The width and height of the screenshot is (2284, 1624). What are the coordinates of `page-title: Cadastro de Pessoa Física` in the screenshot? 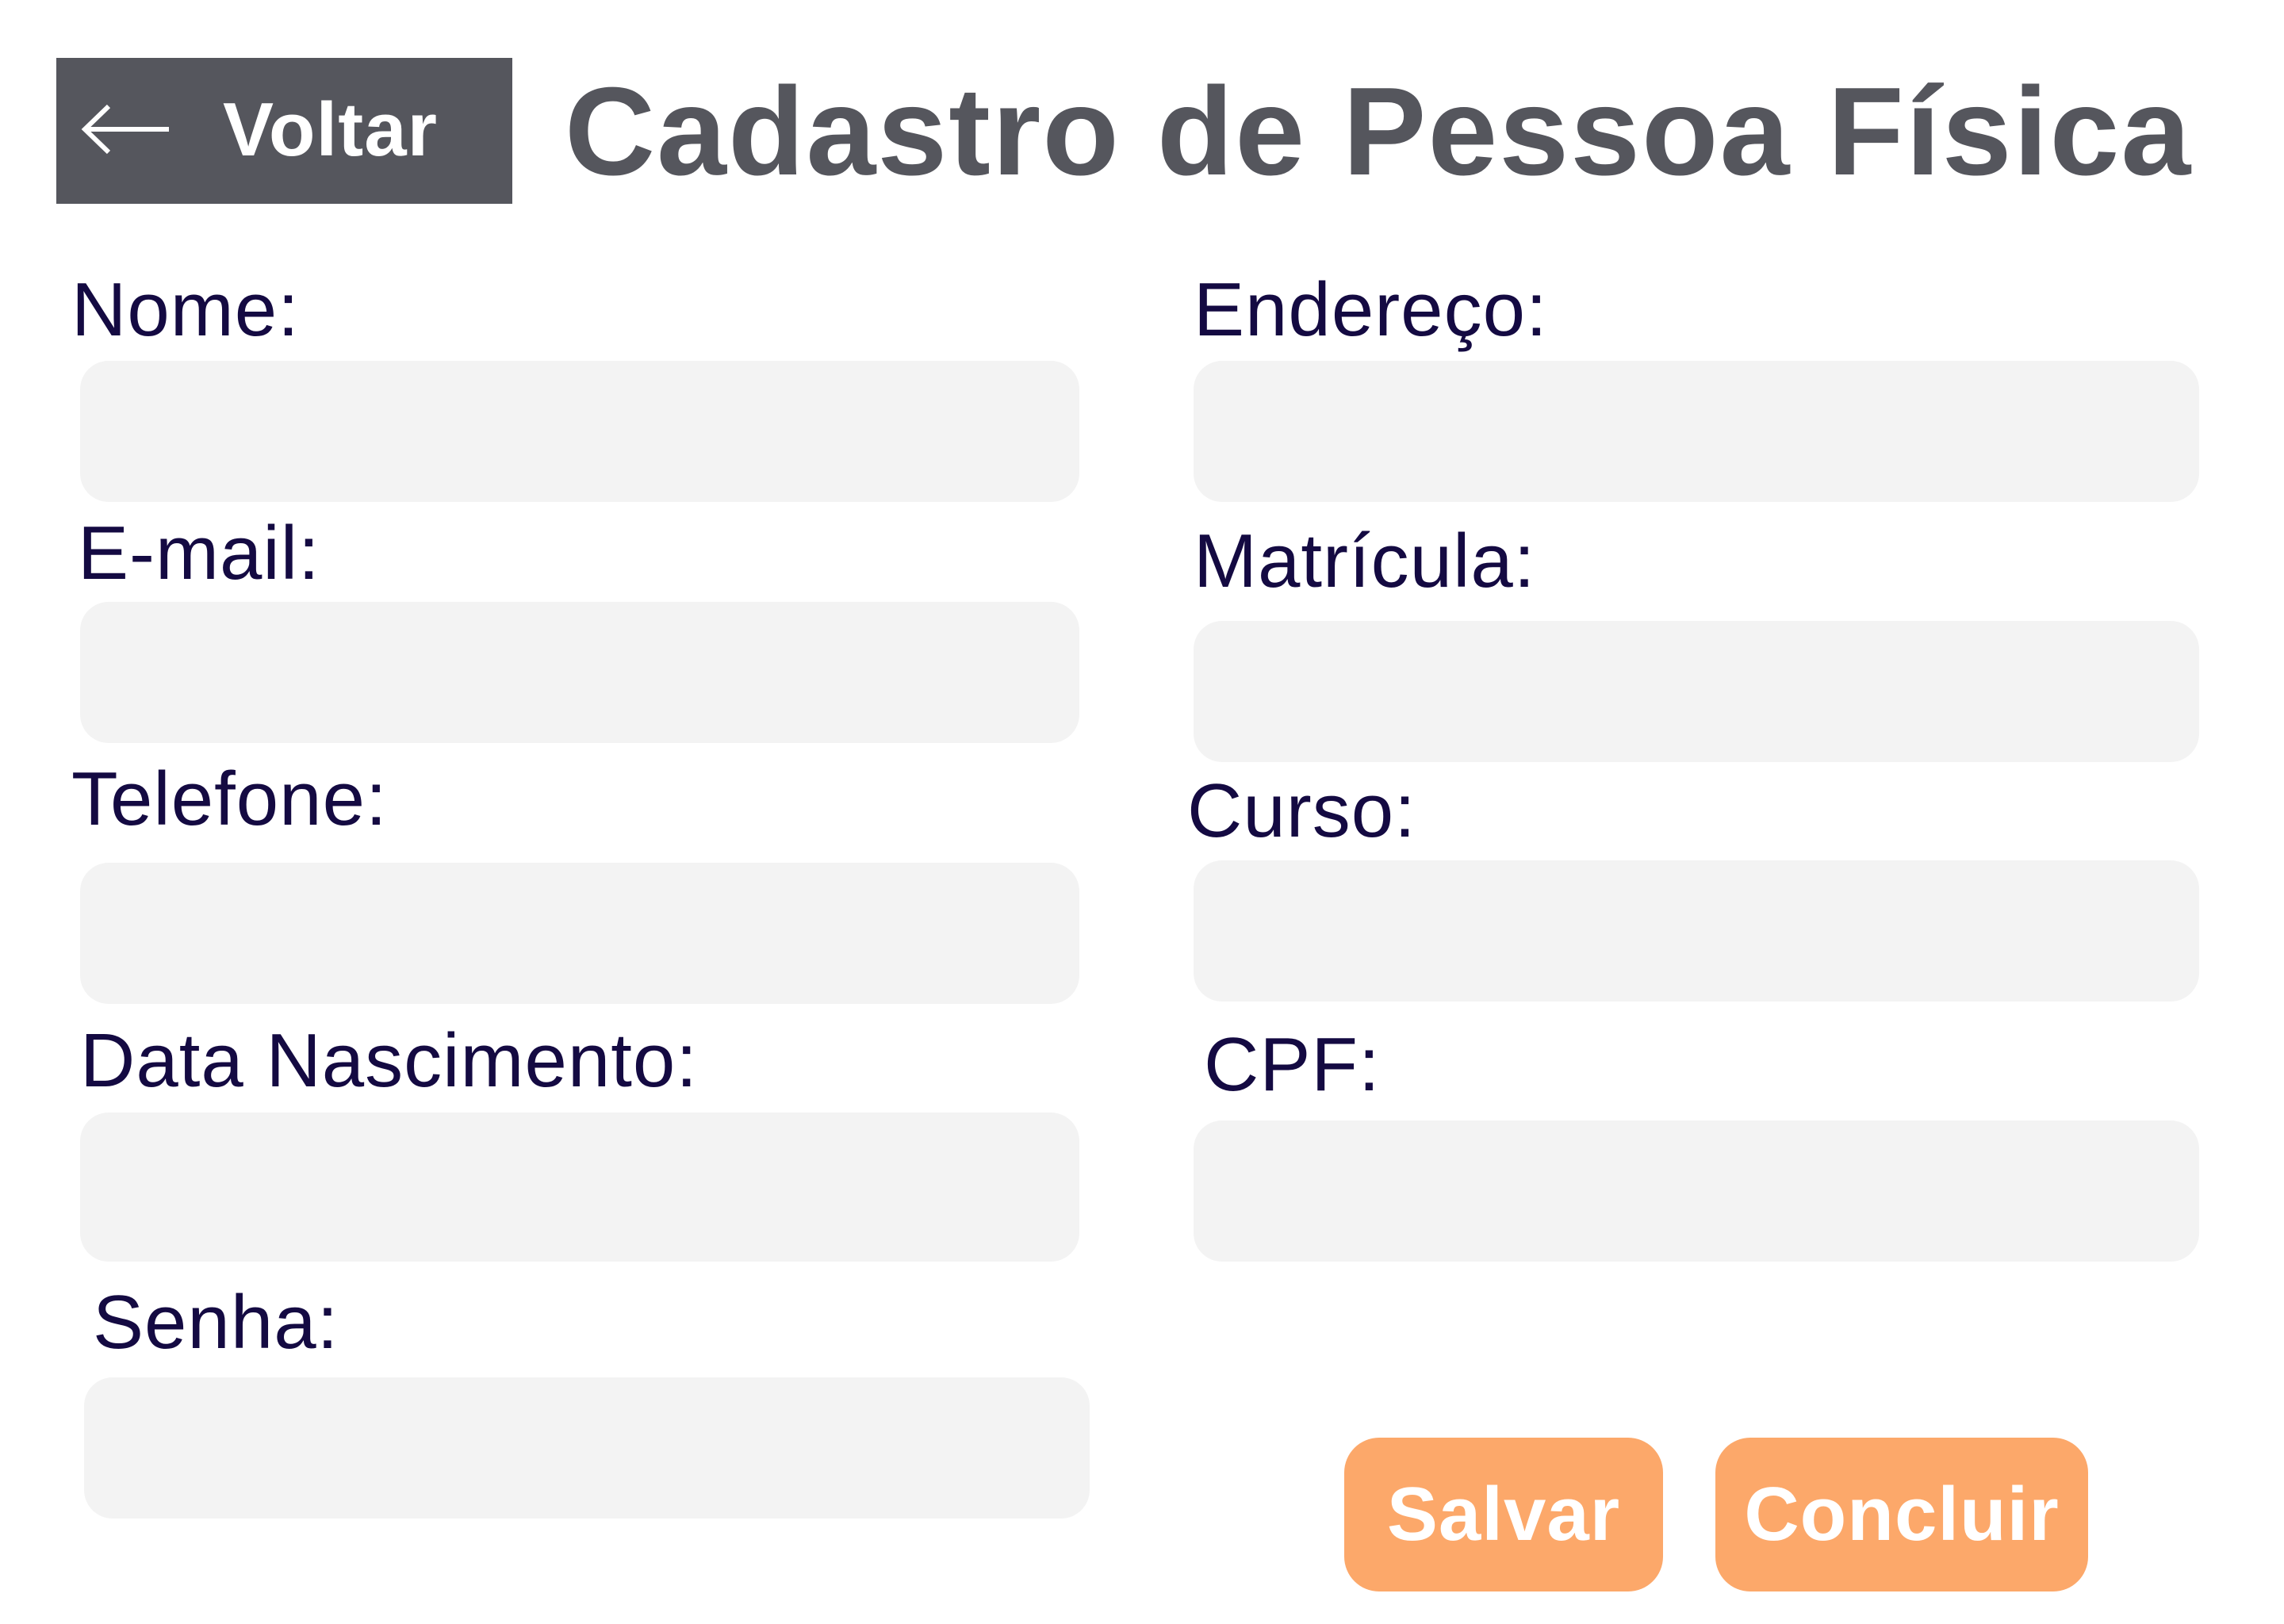 It's located at (1379, 131).